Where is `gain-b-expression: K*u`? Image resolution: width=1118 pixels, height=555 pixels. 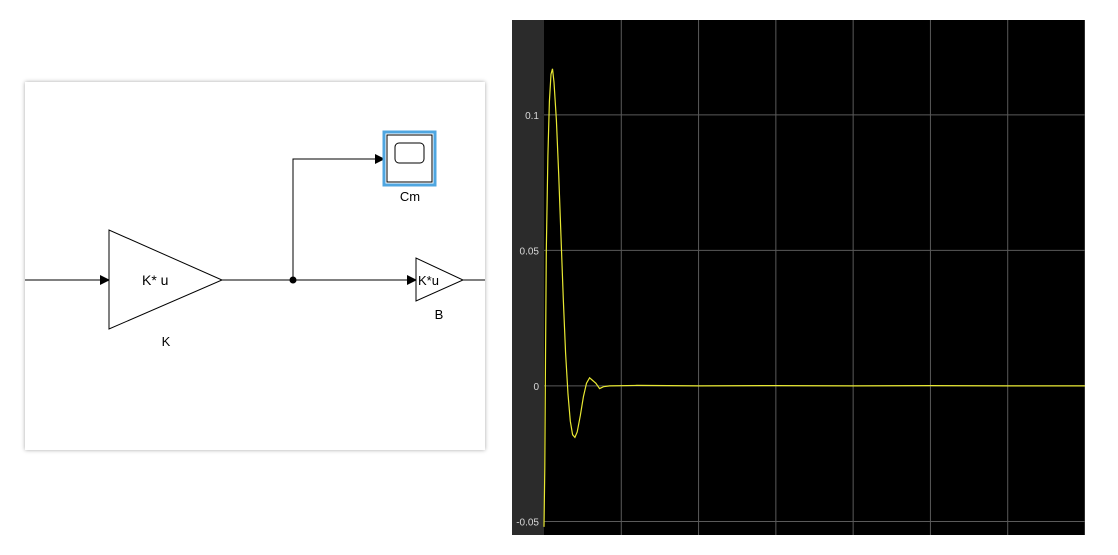
gain-b-expression: K*u is located at coordinates (428, 280).